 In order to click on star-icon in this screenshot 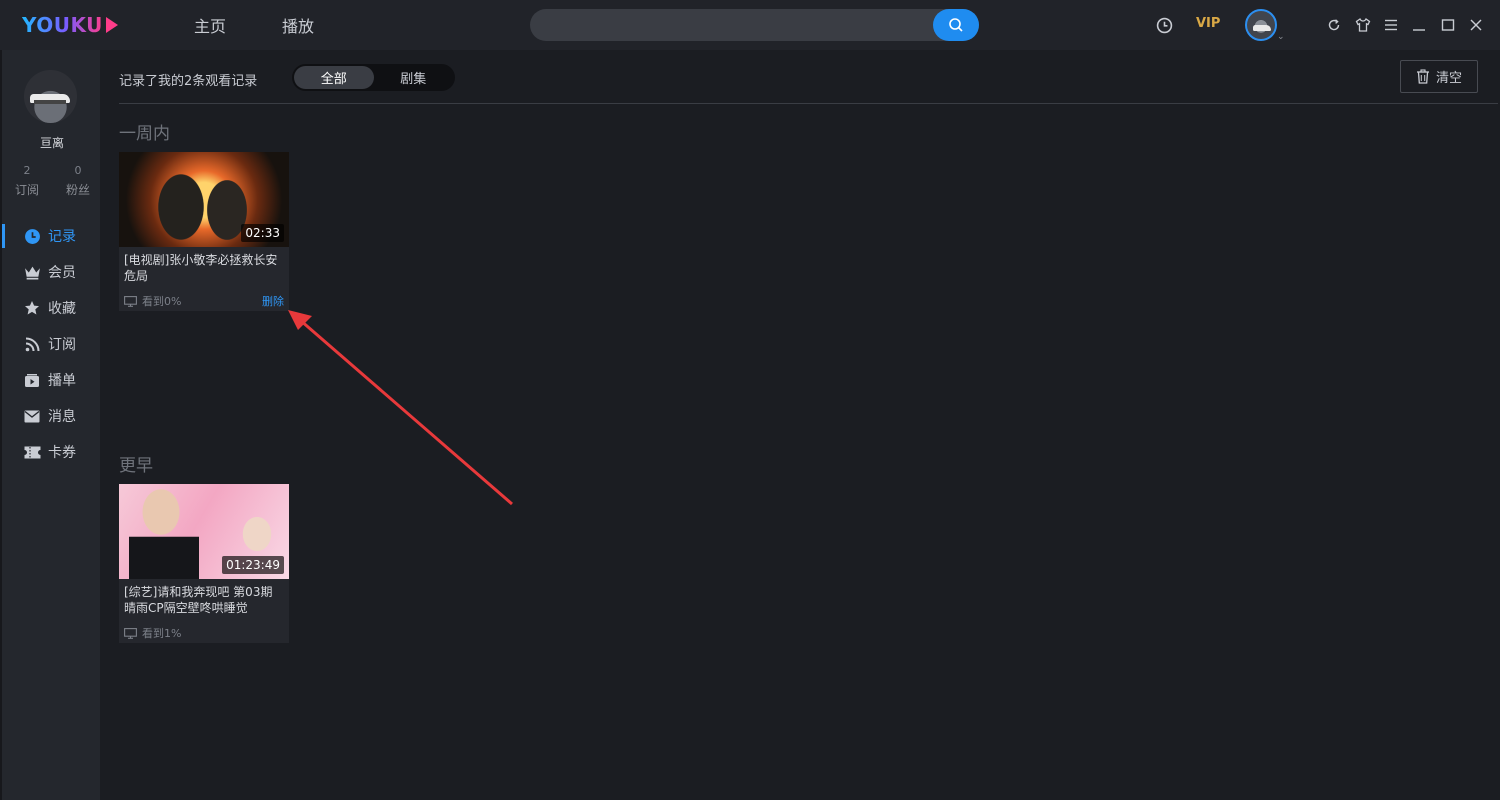, I will do `click(32, 308)`.